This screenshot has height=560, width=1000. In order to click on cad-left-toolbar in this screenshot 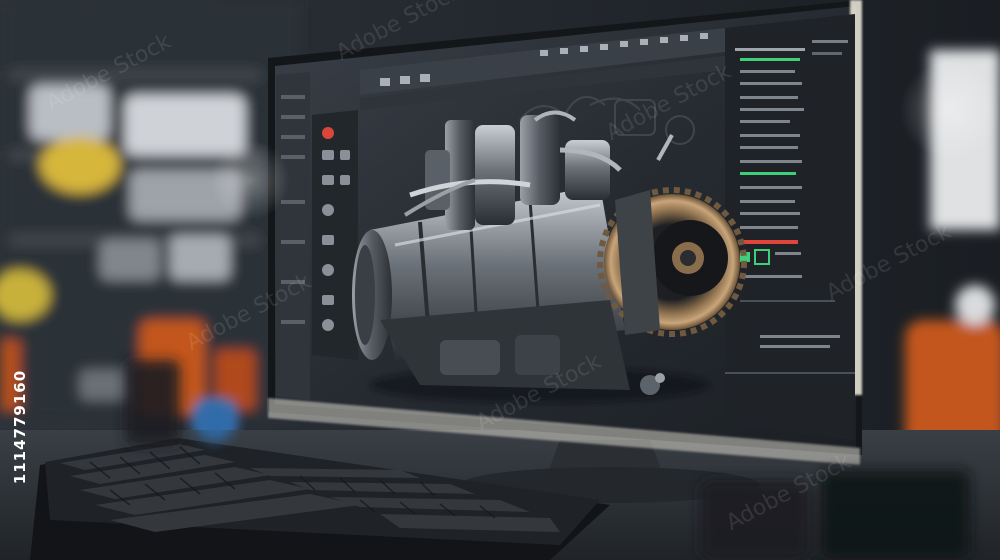, I will do `click(335, 235)`.